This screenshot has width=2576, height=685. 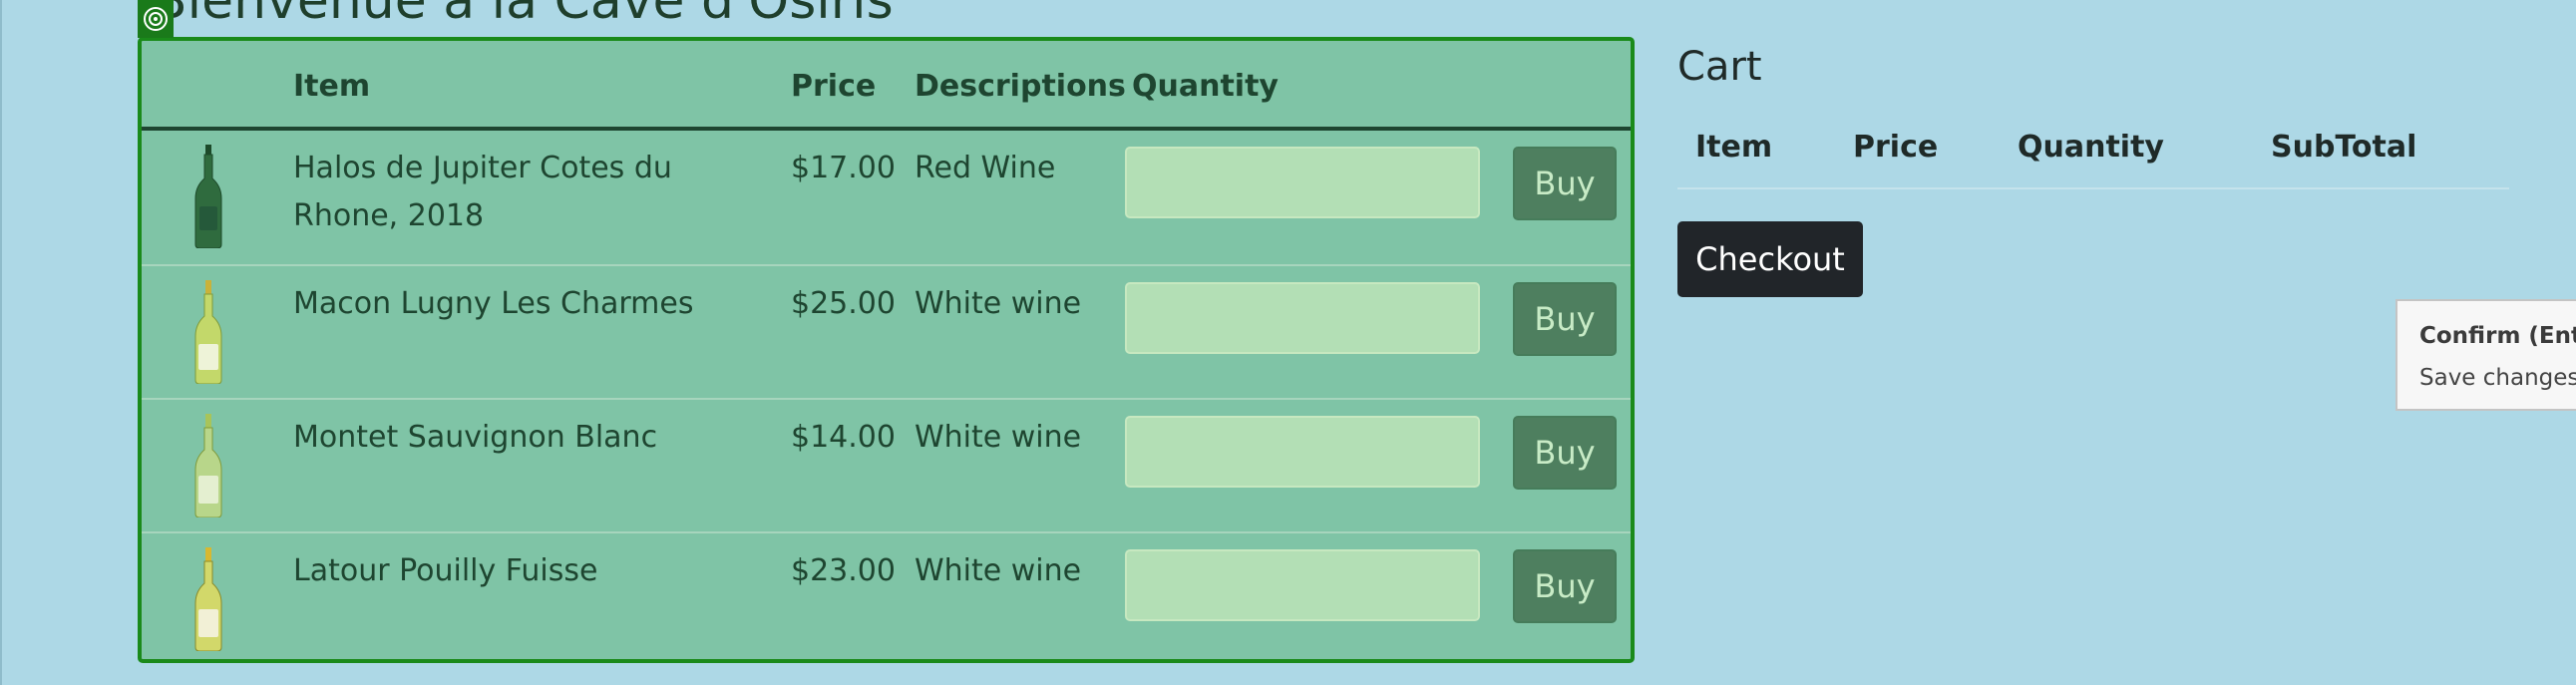 I want to click on tooltip-title: Confirm (Ente, so click(x=2498, y=336).